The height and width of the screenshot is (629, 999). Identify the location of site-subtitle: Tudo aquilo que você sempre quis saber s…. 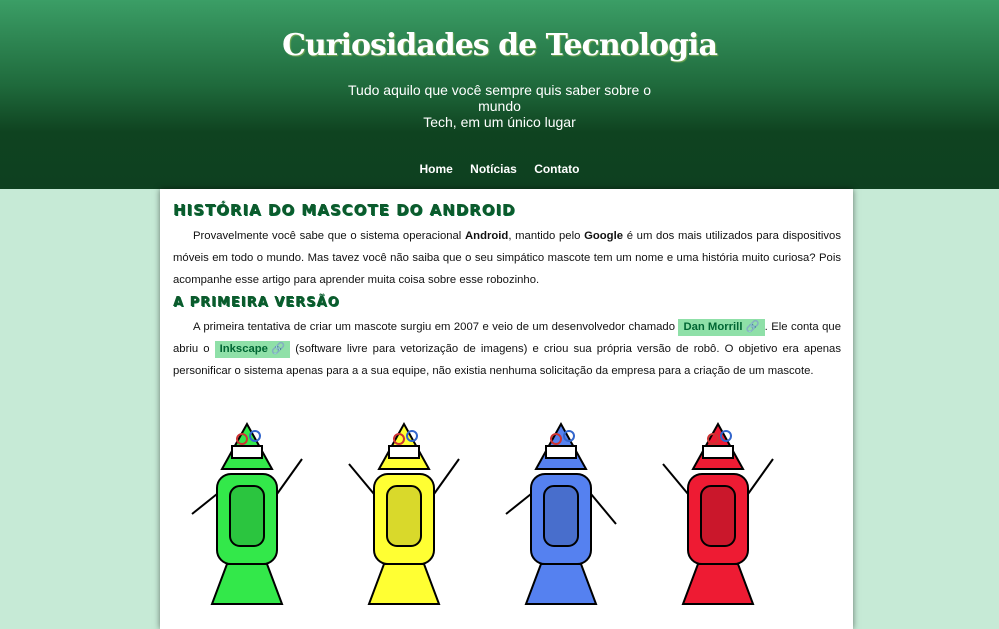
(499, 106).